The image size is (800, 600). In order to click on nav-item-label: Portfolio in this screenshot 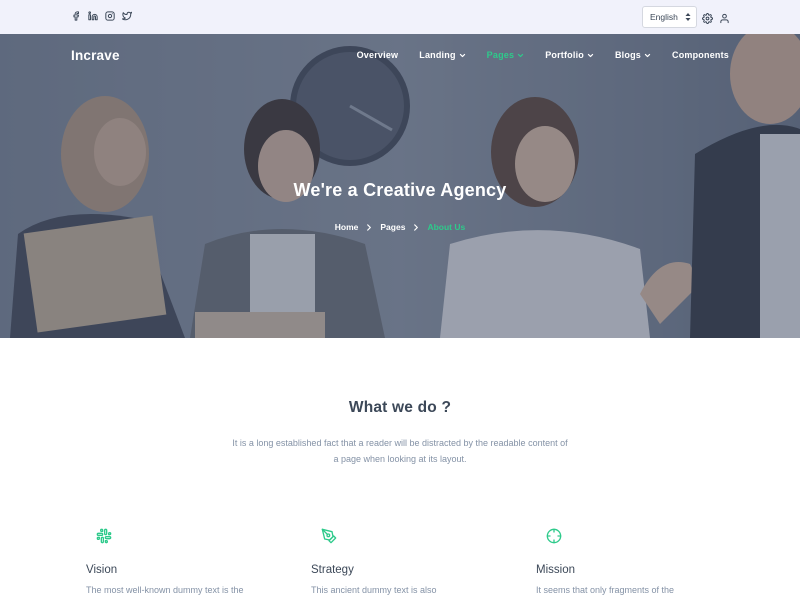, I will do `click(564, 55)`.